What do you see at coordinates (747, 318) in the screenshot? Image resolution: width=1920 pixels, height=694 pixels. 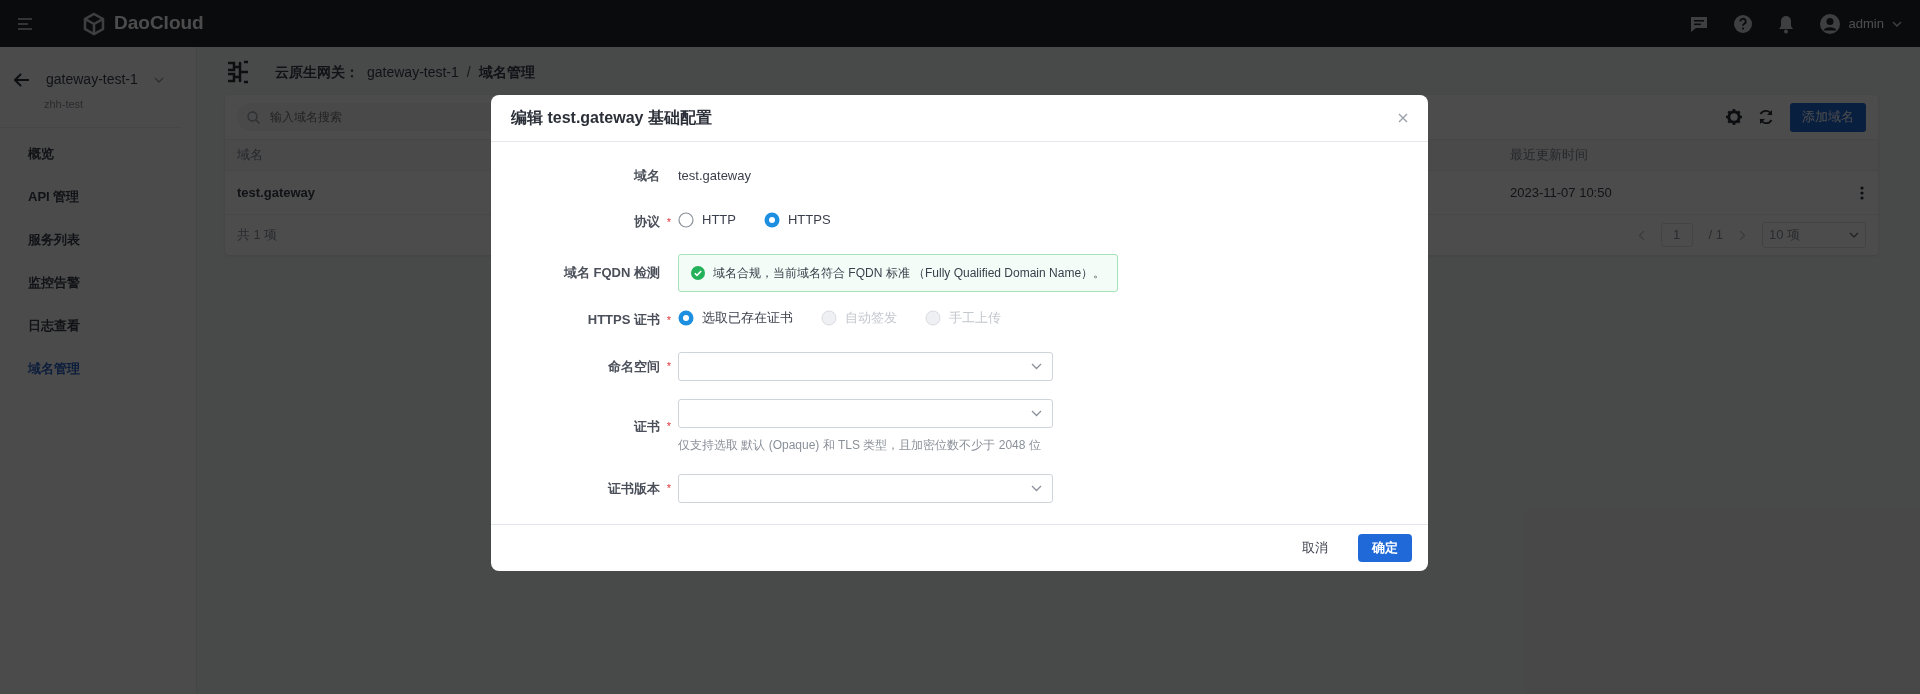 I see `radio-label: 选取已存在证书` at bounding box center [747, 318].